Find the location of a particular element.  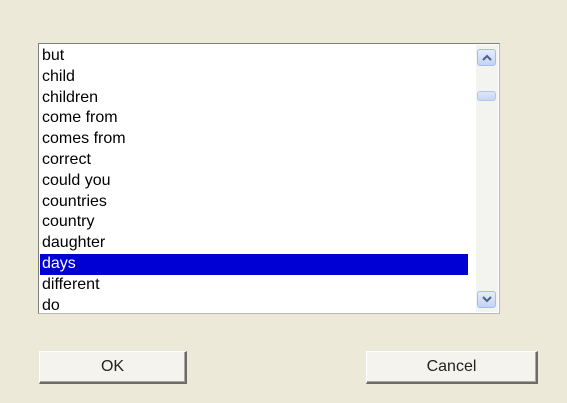

cancel-button: Cancel is located at coordinates (452, 367).